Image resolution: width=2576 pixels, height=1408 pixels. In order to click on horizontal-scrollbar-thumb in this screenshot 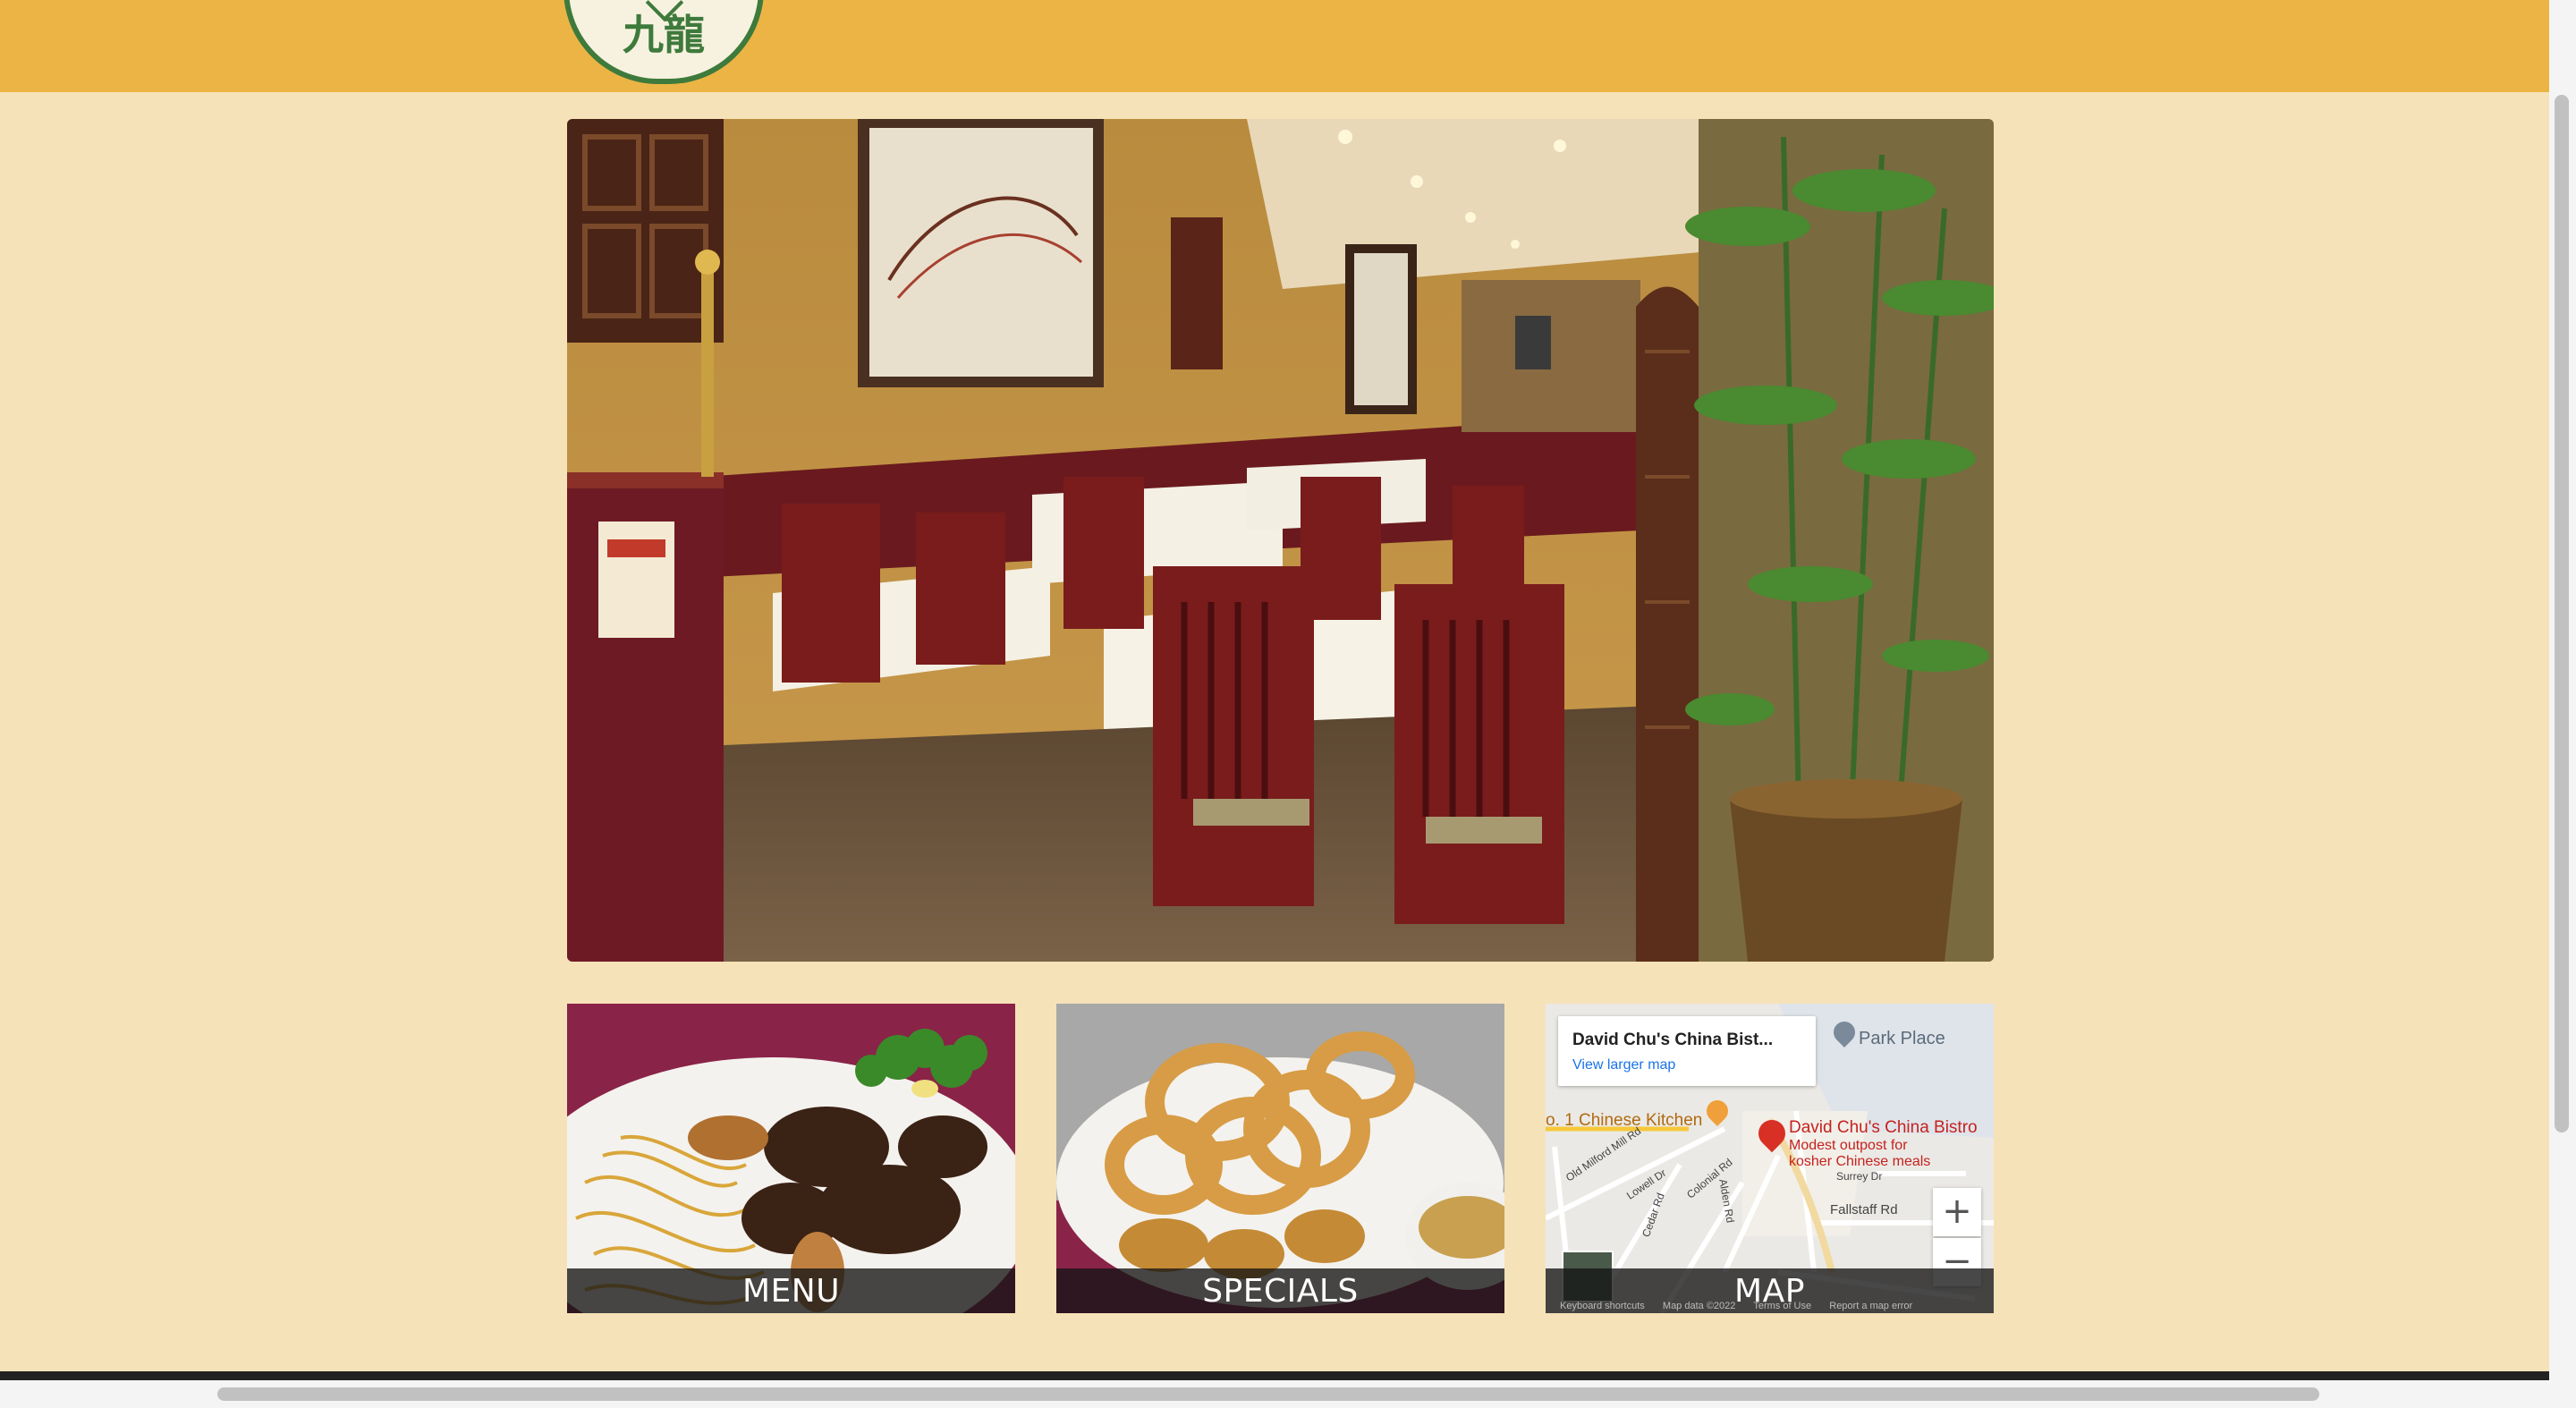, I will do `click(1268, 1394)`.